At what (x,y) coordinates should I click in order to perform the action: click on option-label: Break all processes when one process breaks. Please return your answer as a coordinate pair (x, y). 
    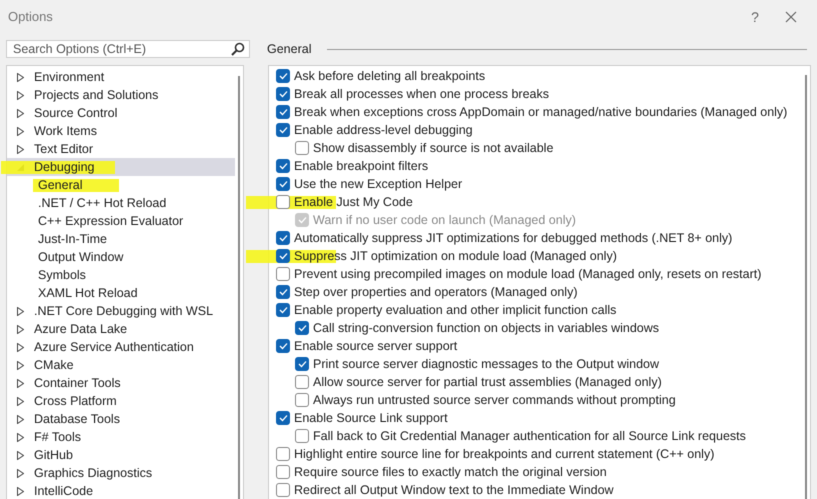
    Looking at the image, I should click on (421, 94).